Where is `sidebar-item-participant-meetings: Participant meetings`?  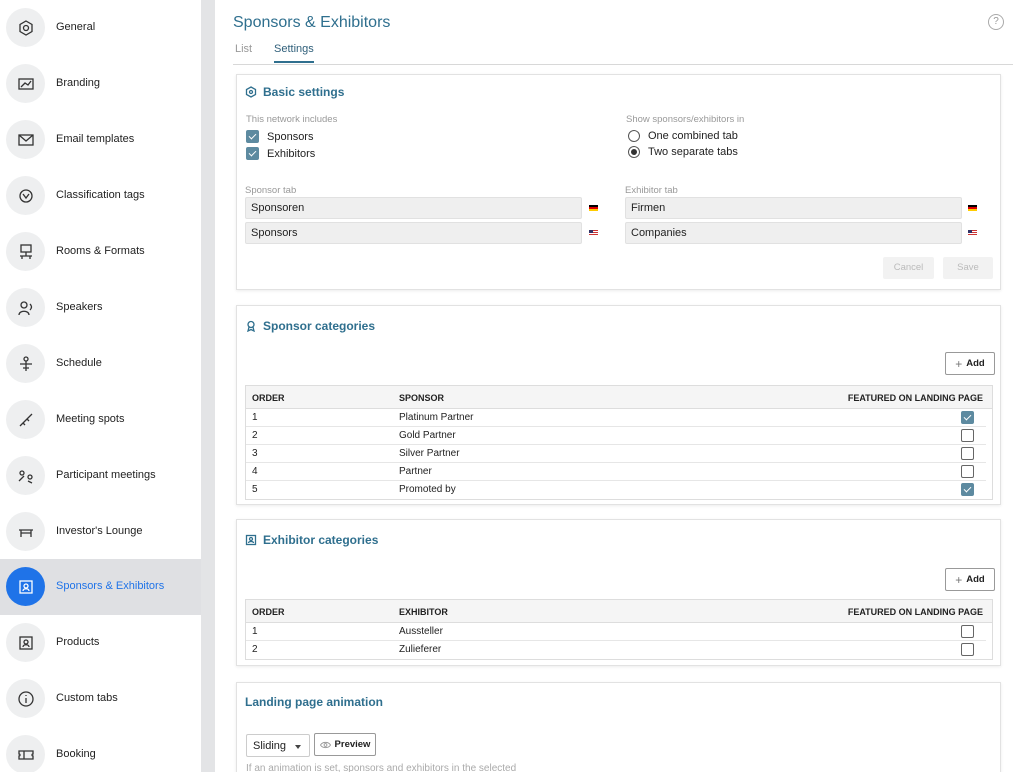
sidebar-item-participant-meetings: Participant meetings is located at coordinates (100, 476).